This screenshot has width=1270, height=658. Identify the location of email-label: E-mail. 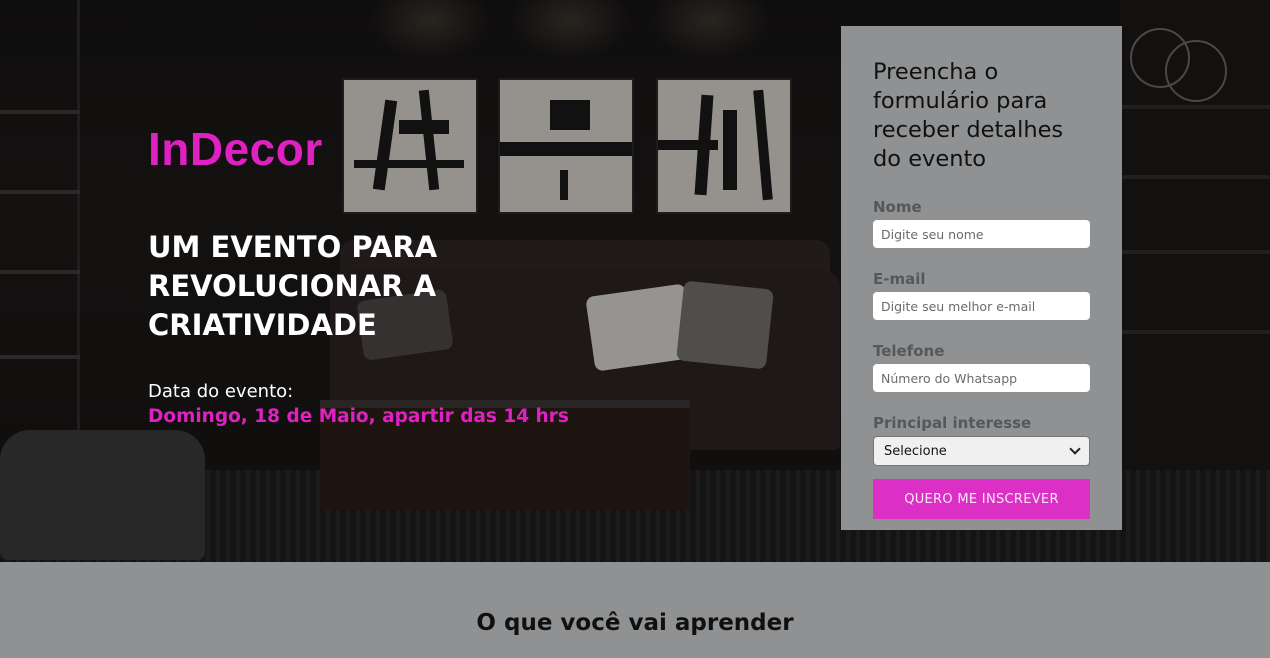
(899, 279).